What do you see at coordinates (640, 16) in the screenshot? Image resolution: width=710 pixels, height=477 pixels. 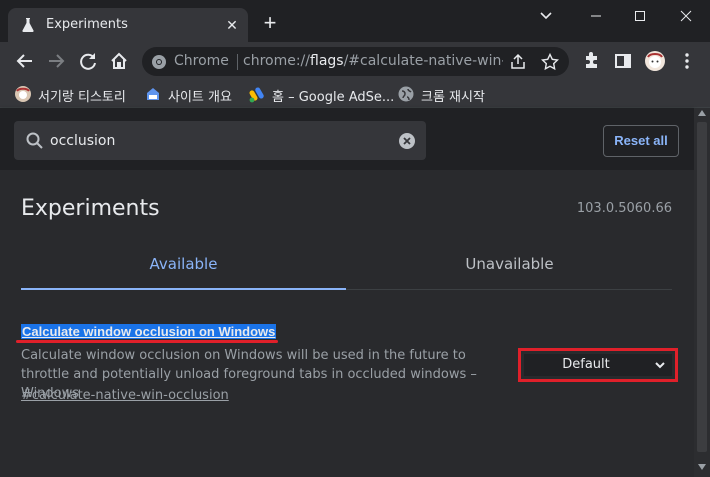 I see `maximize-icon` at bounding box center [640, 16].